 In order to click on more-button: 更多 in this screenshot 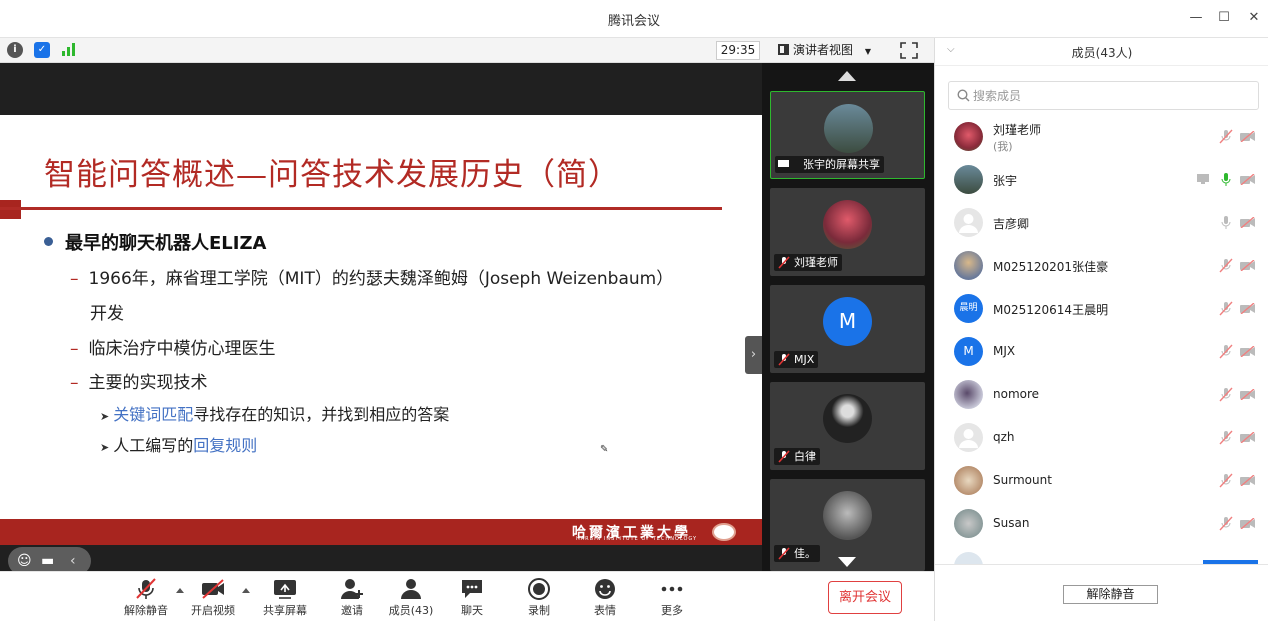, I will do `click(672, 598)`.